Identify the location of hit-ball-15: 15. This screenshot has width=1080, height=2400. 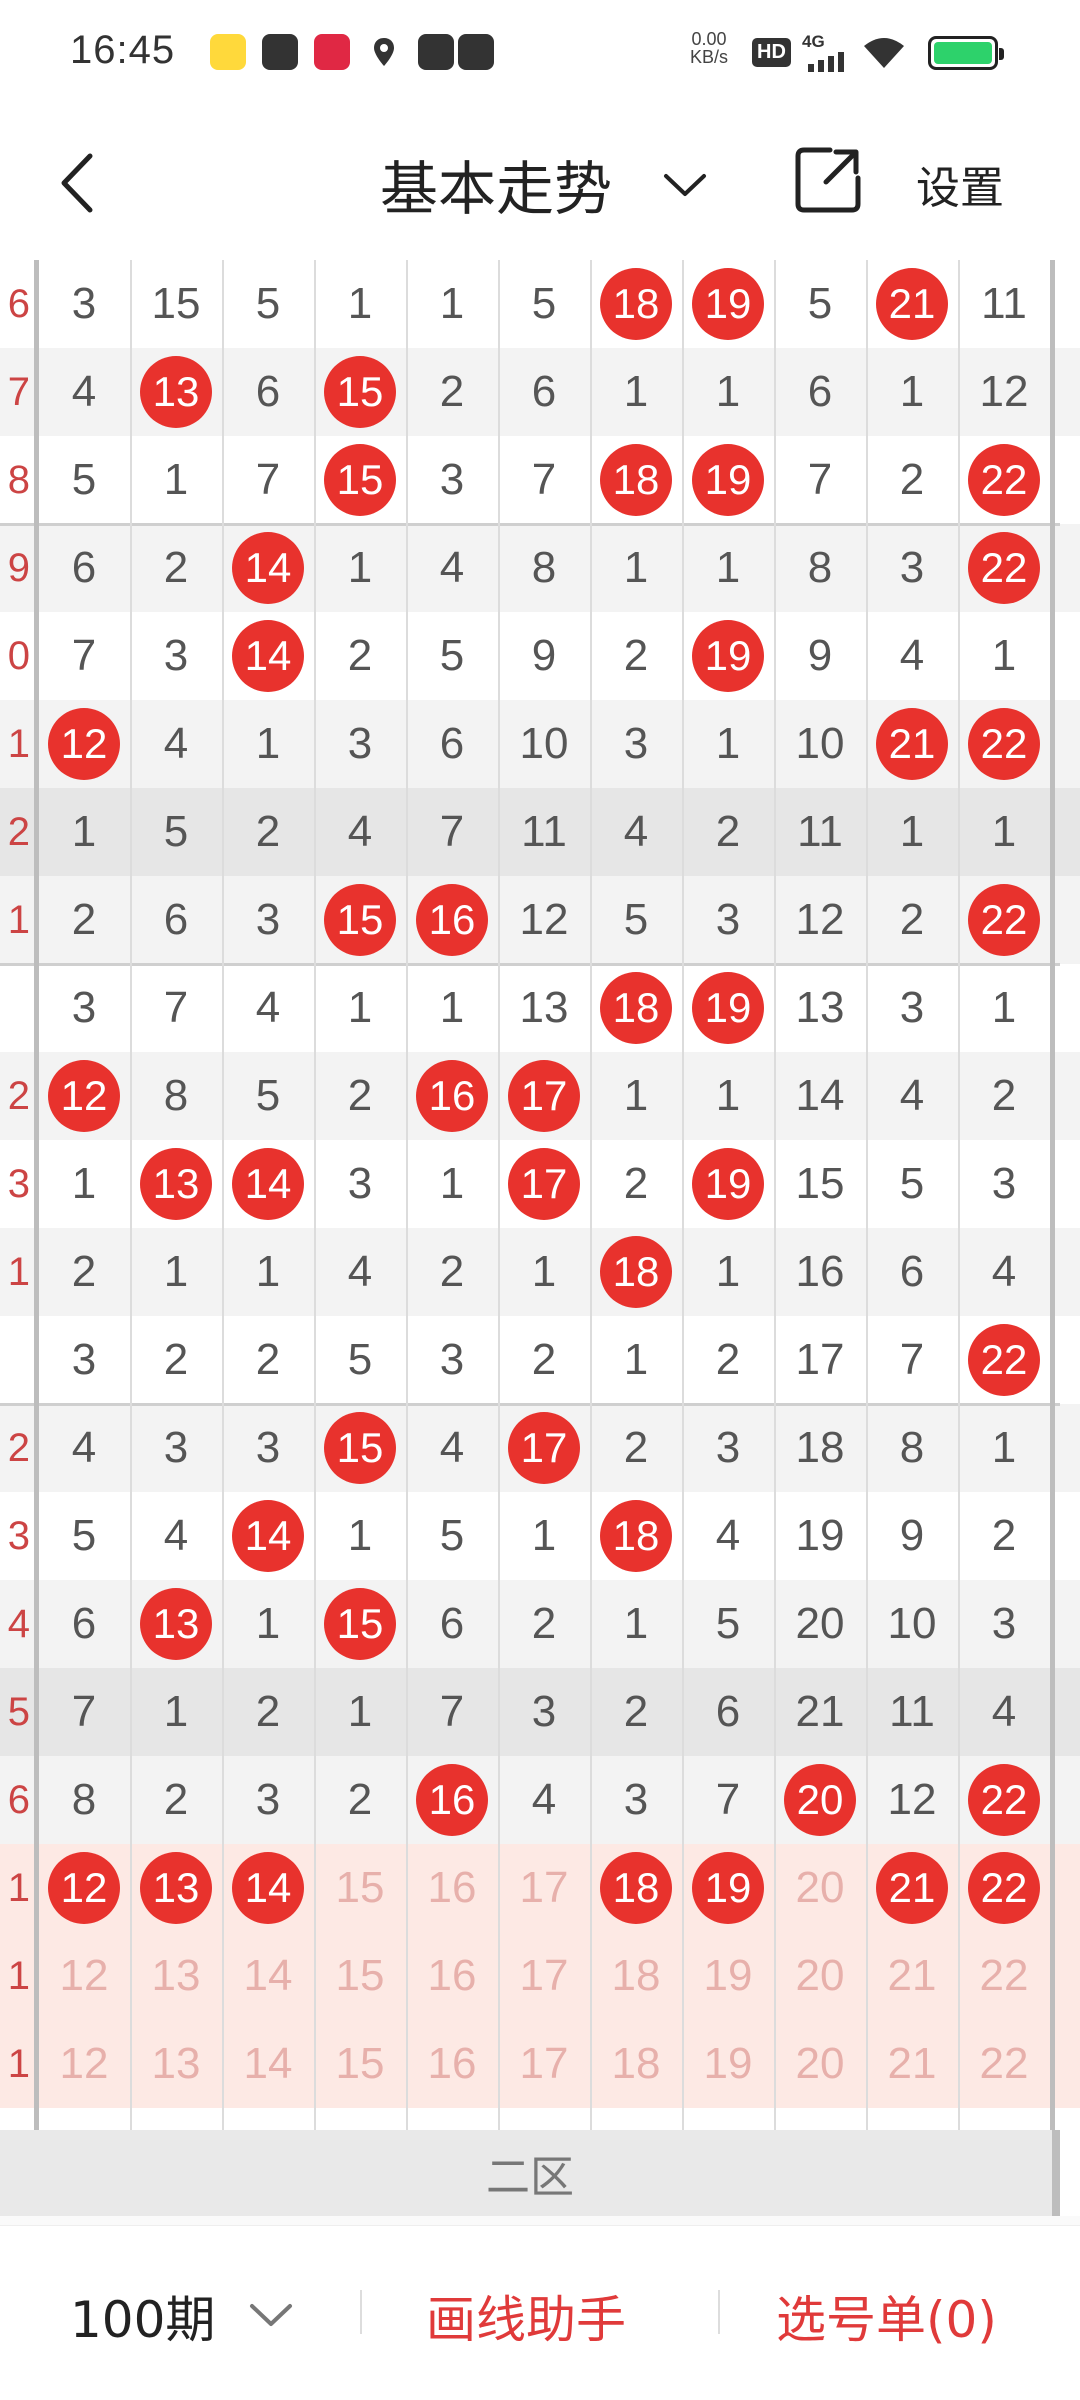
(360, 392).